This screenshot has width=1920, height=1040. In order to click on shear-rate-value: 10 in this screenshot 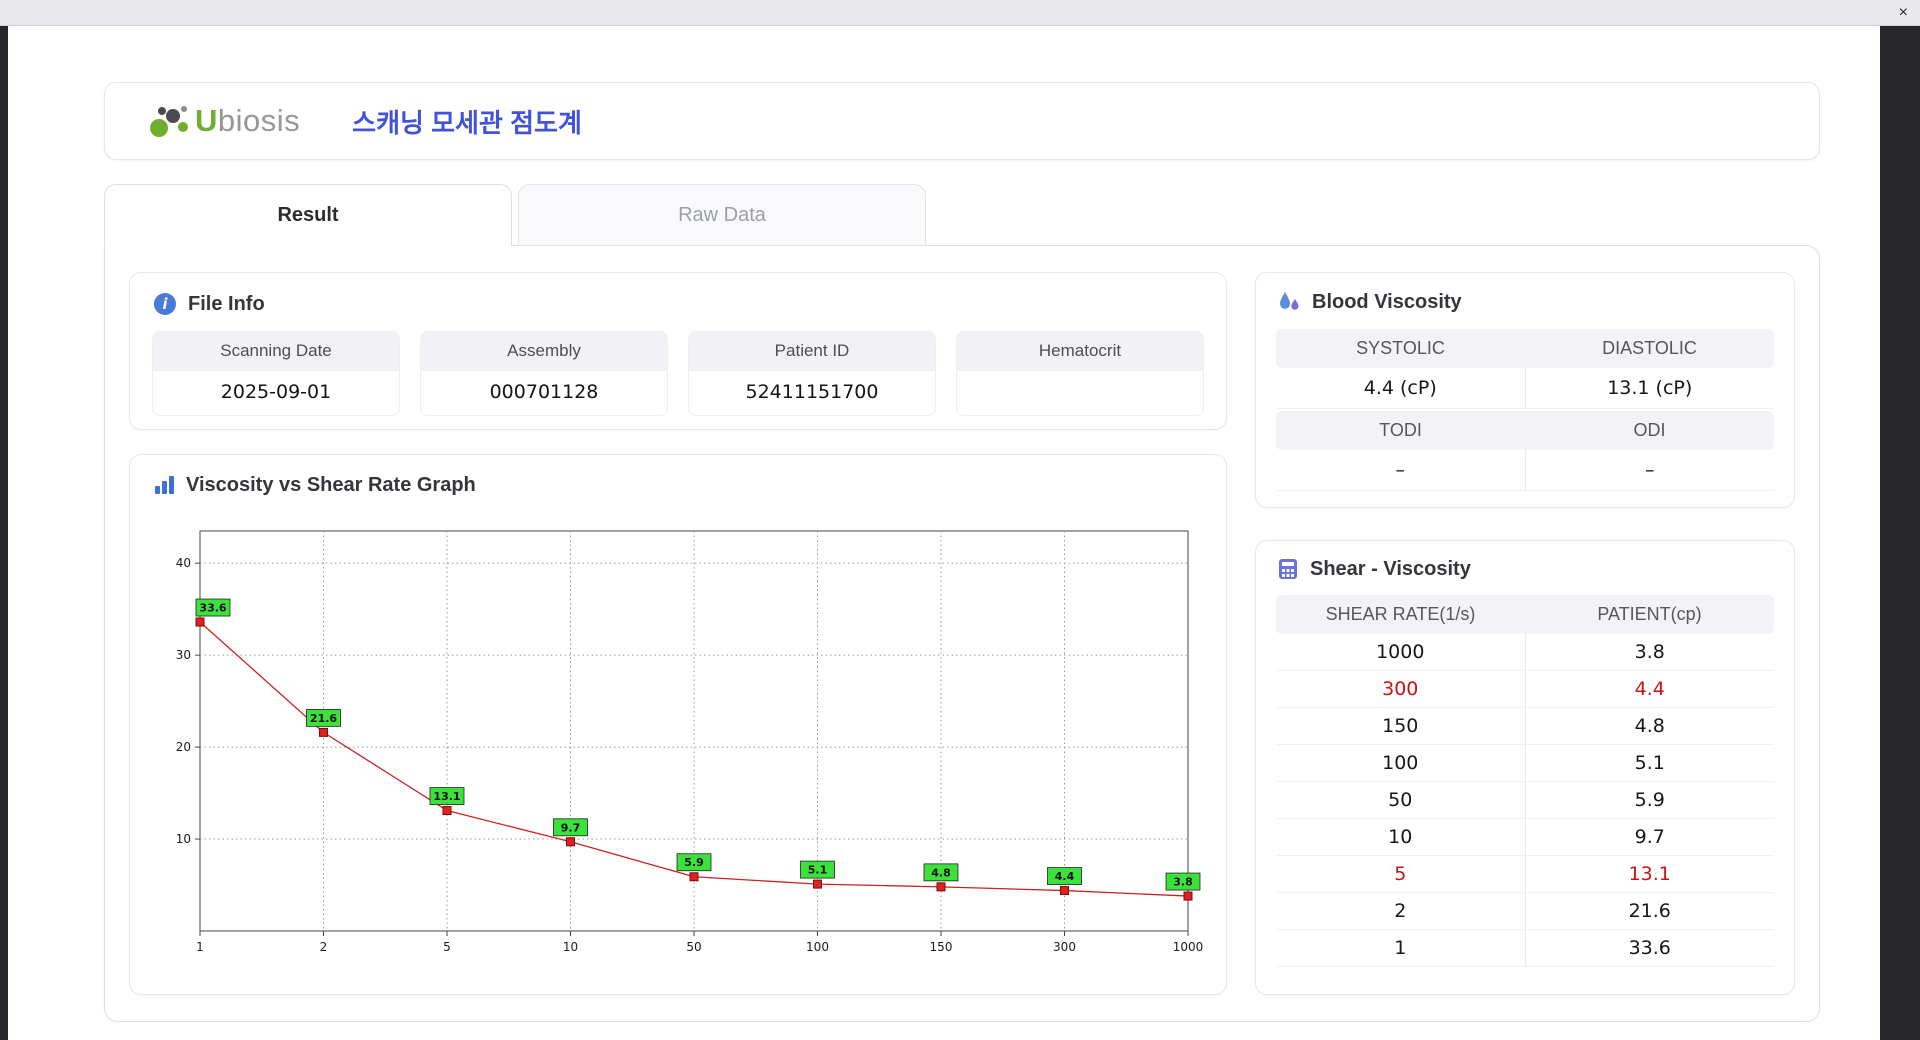, I will do `click(1400, 837)`.